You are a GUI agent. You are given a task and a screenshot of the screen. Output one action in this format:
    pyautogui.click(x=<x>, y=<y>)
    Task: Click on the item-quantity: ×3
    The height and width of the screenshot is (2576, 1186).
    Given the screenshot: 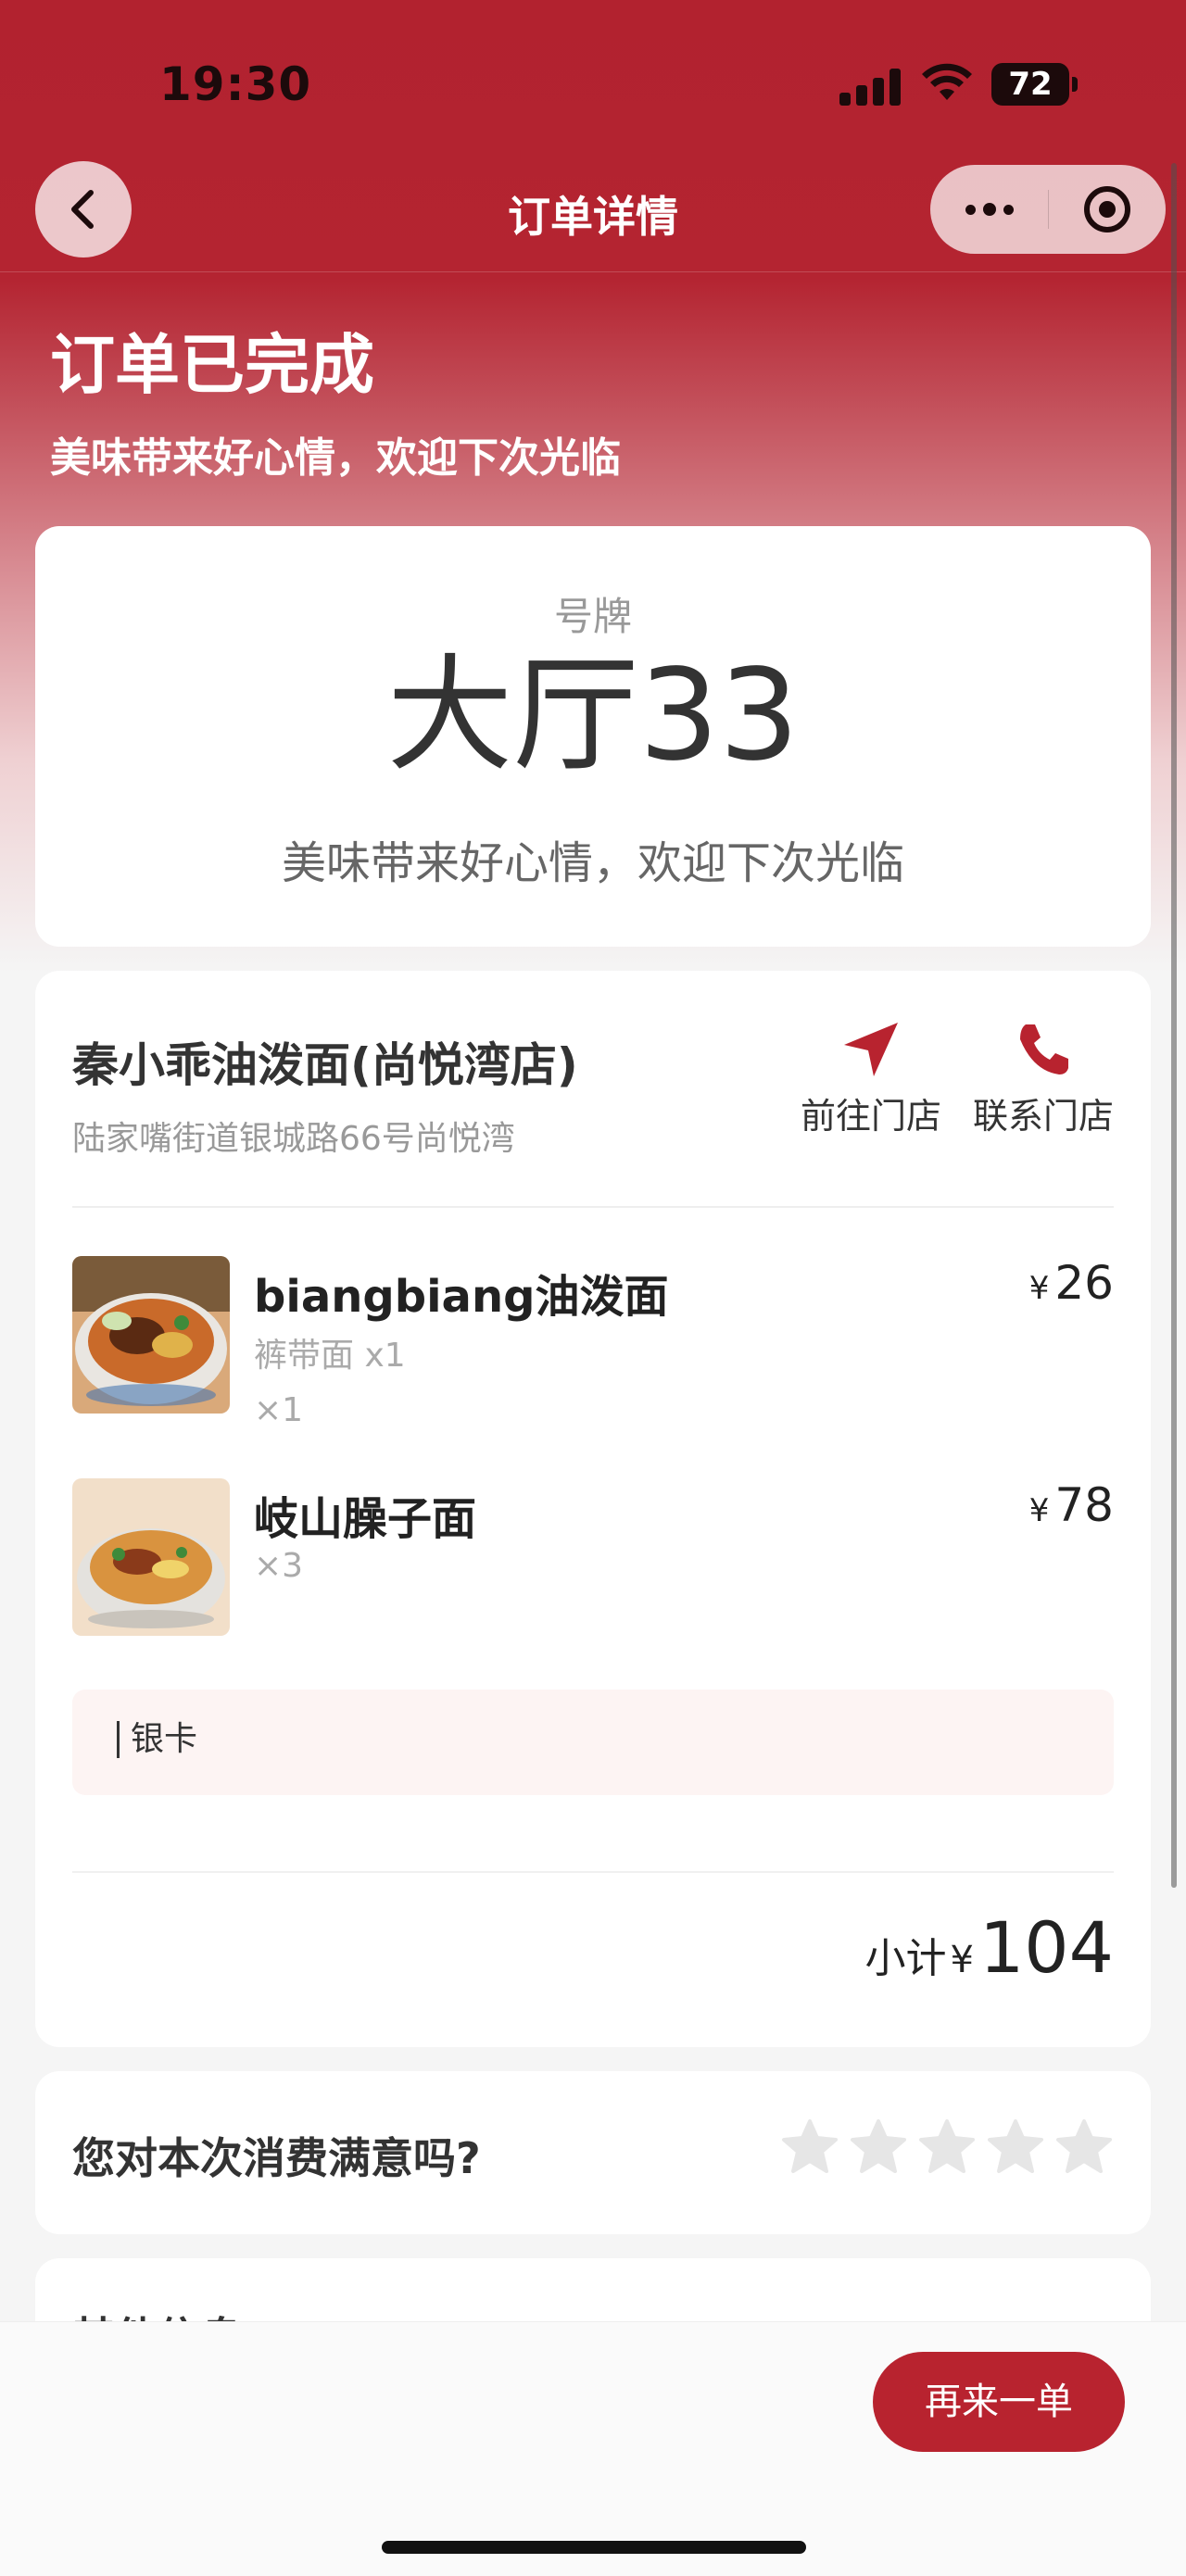 What is the action you would take?
    pyautogui.click(x=279, y=1566)
    